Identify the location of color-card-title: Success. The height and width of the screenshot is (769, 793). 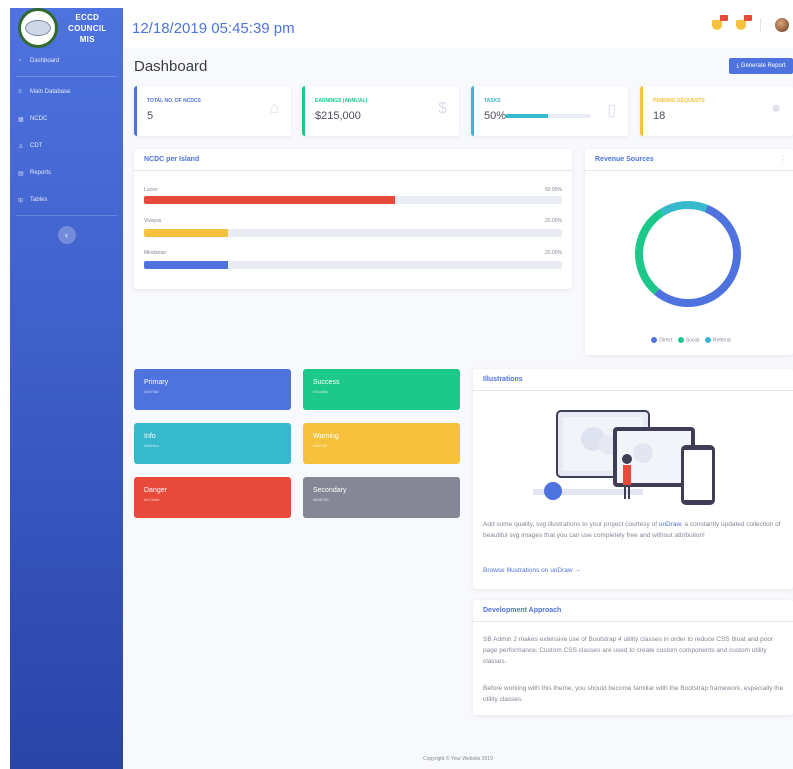
(326, 382).